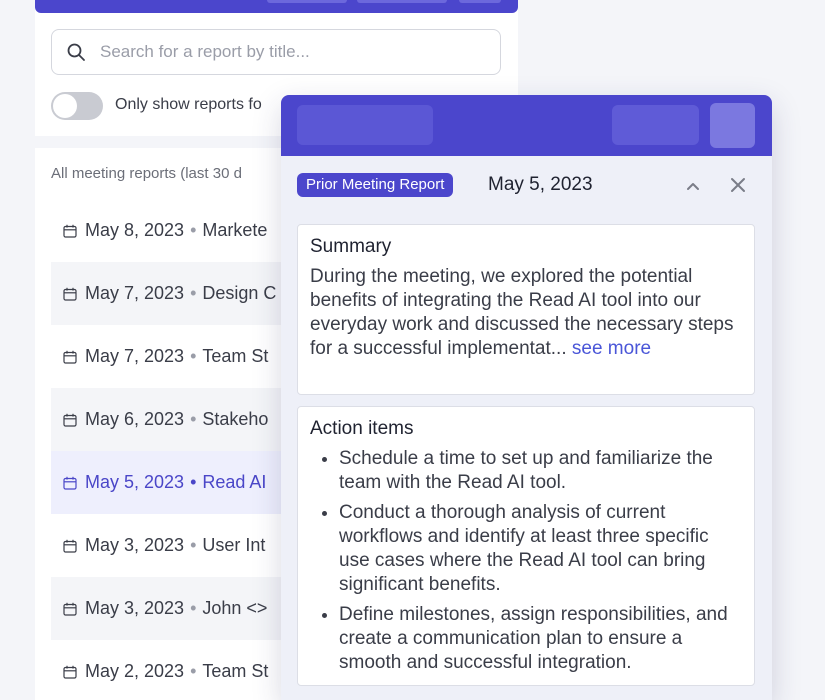 The width and height of the screenshot is (825, 700). Describe the element at coordinates (235, 419) in the screenshot. I see `report-title: Stakeho` at that location.